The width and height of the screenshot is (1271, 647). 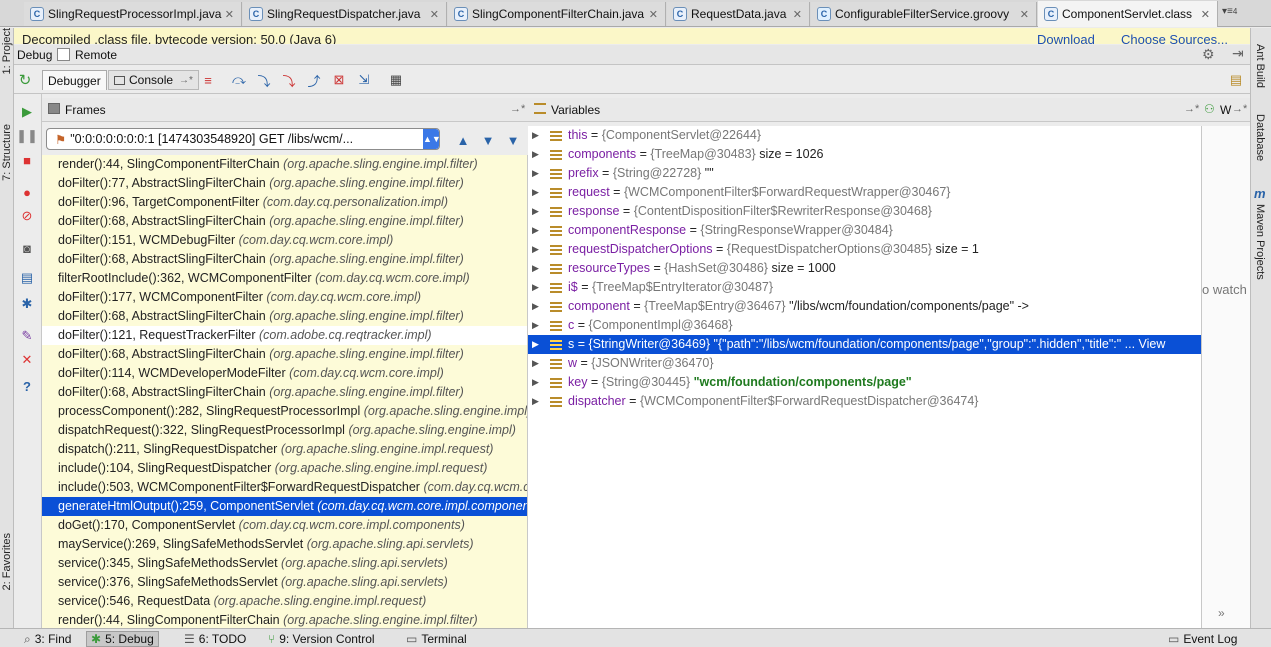 What do you see at coordinates (27, 216) in the screenshot?
I see `mute-breakpoints-icon: ⊘` at bounding box center [27, 216].